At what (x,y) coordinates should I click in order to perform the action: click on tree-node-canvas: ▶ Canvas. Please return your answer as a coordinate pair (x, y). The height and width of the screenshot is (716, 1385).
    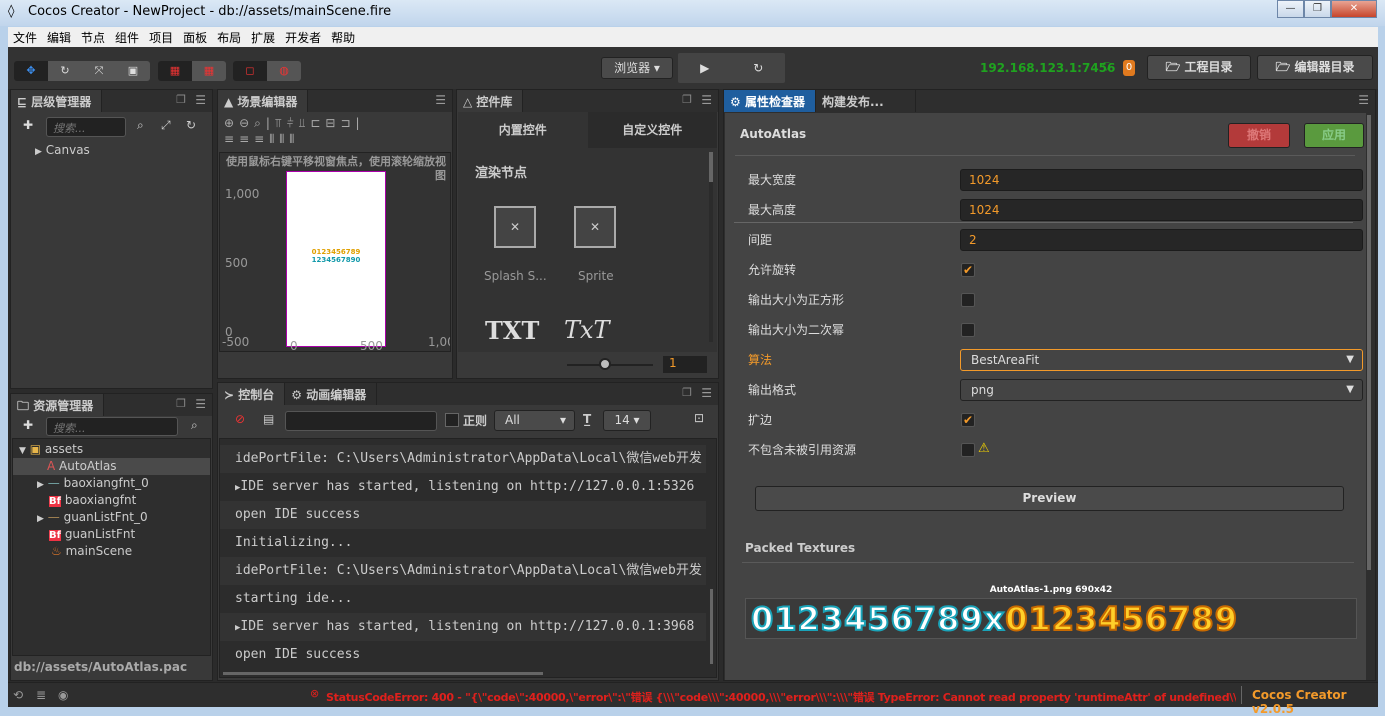
    Looking at the image, I should click on (123, 150).